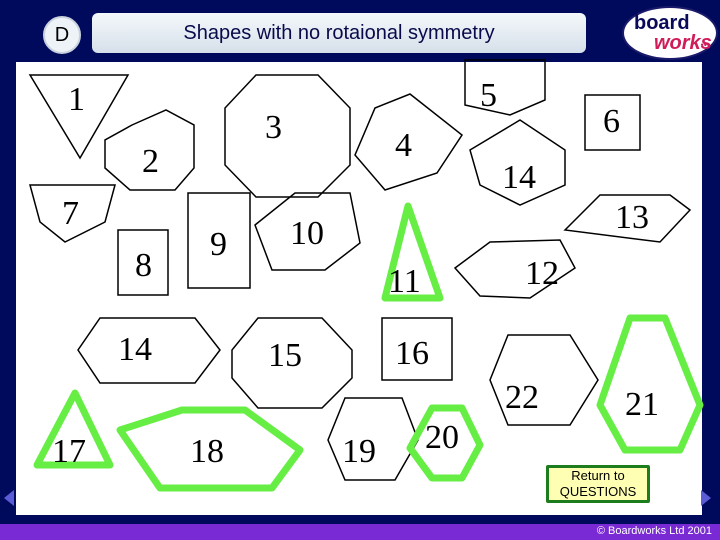 Image resolution: width=720 pixels, height=540 pixels. Describe the element at coordinates (143, 265) in the screenshot. I see `shape-label-8: 8` at that location.